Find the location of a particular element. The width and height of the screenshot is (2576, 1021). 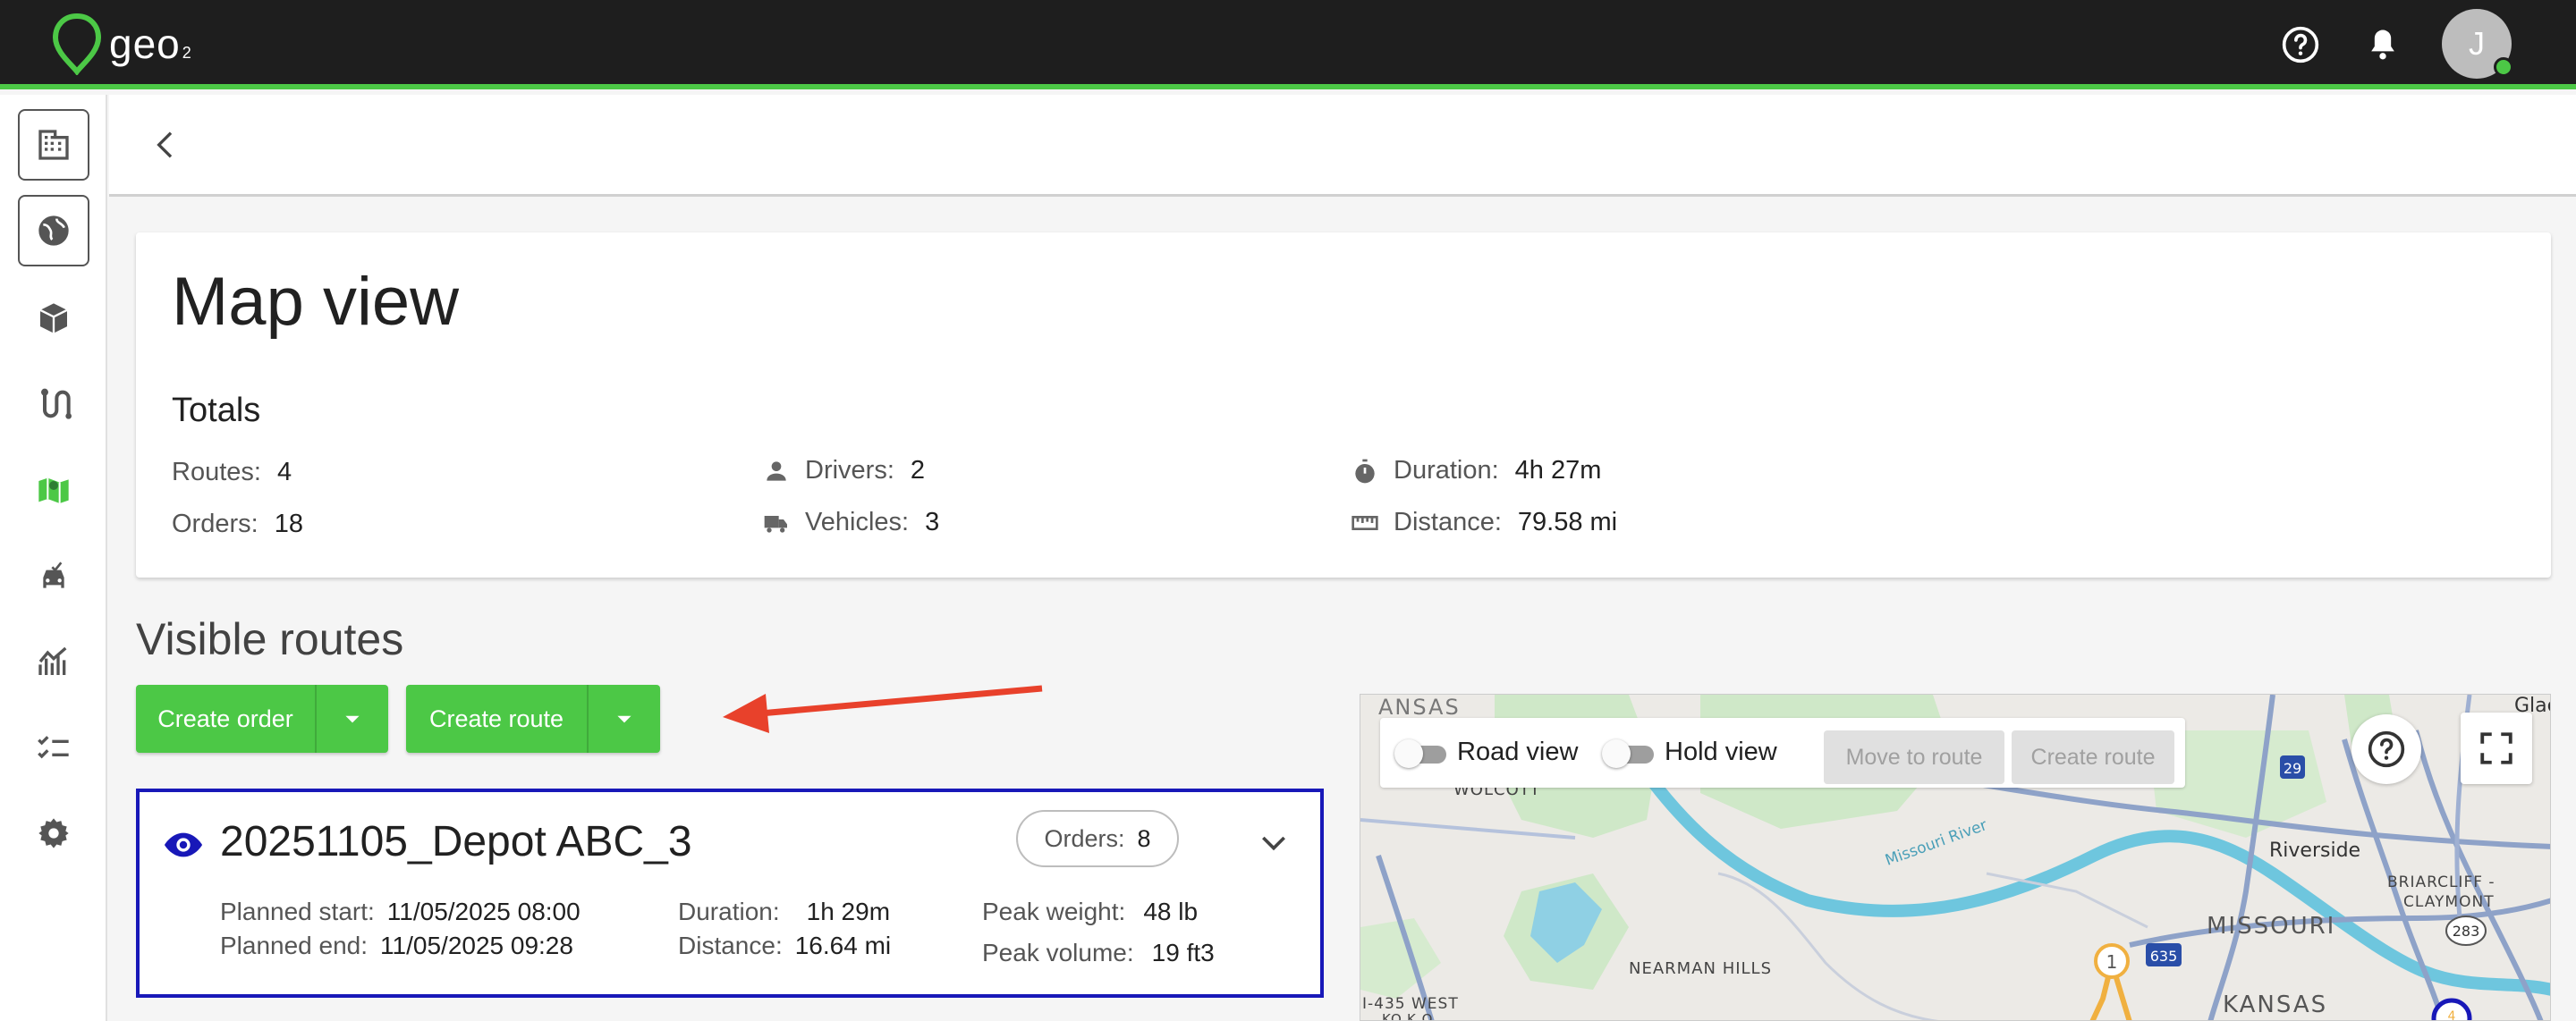

totals-heading: Totals is located at coordinates (216, 410).